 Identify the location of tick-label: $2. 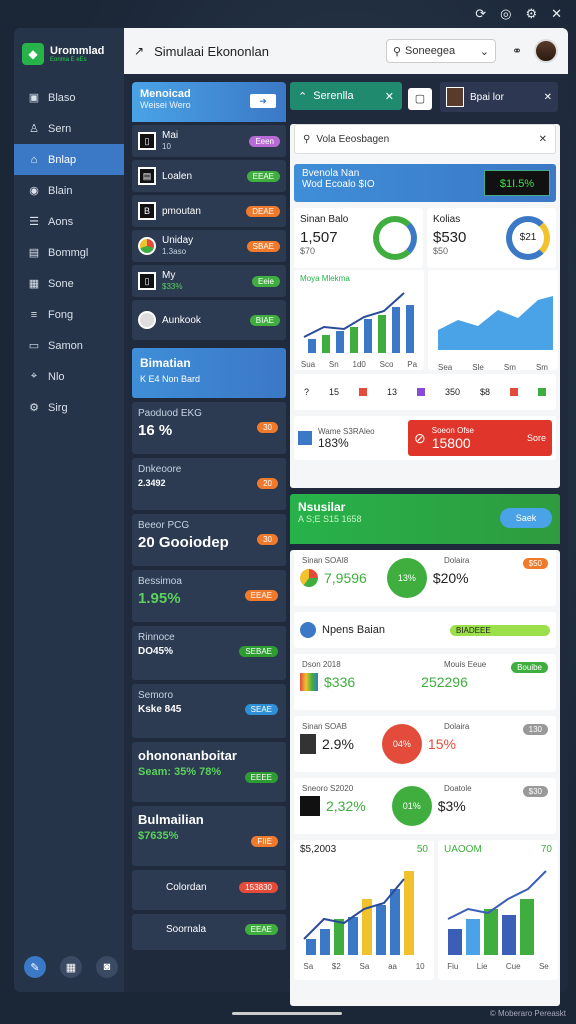
(336, 966).